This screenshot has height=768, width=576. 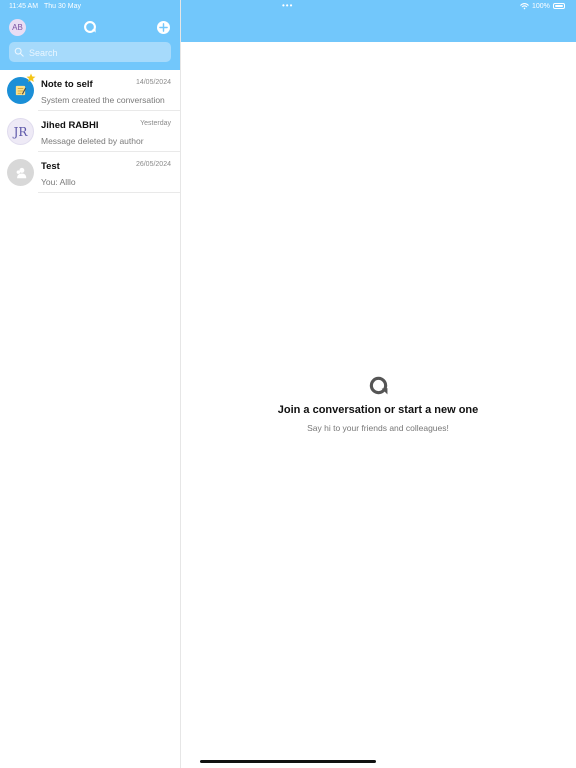 What do you see at coordinates (99, 53) in the screenshot?
I see `search-input` at bounding box center [99, 53].